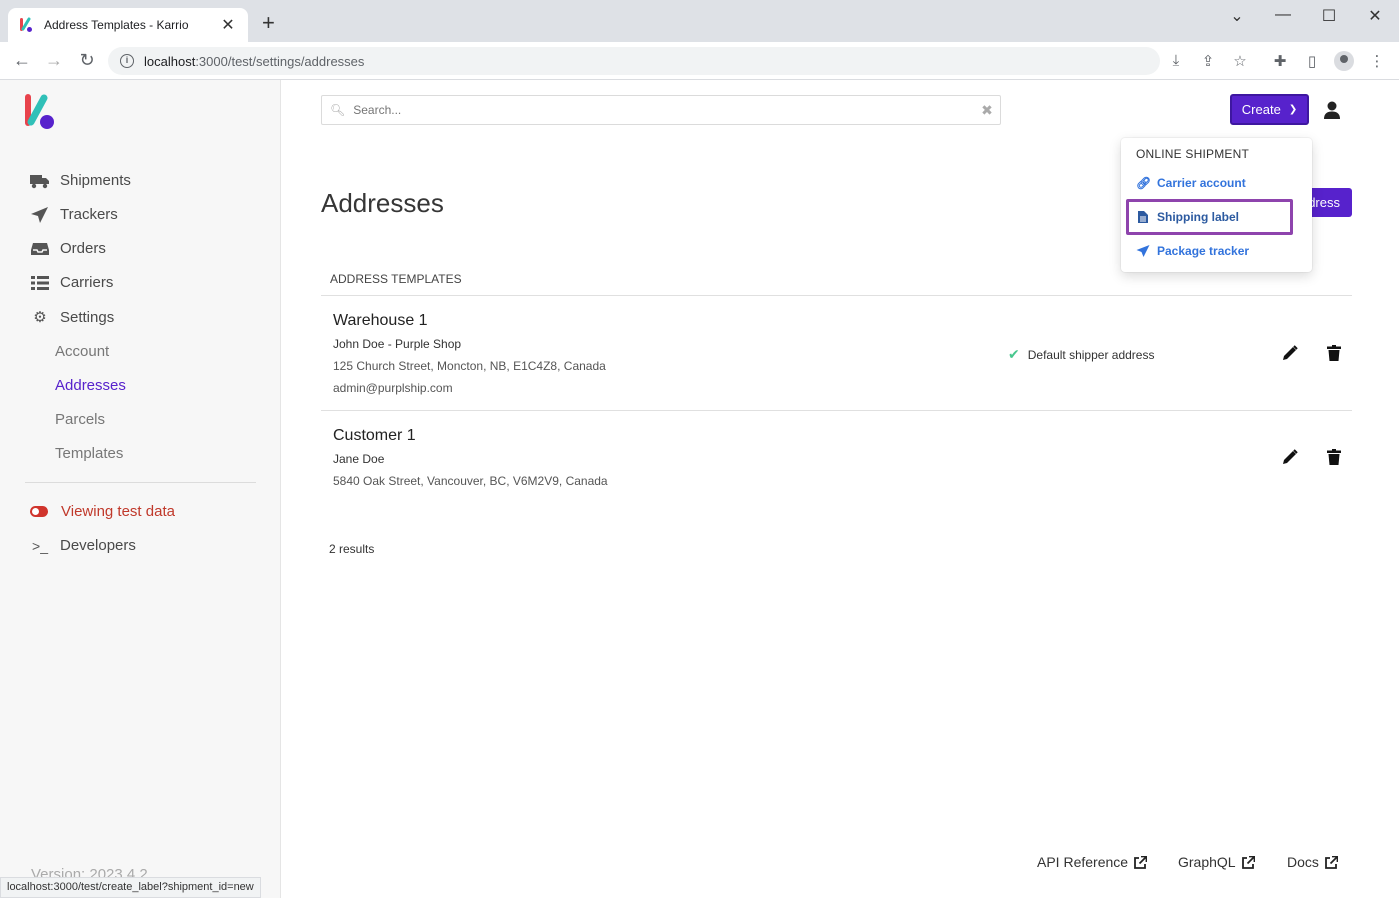 The image size is (1399, 898). What do you see at coordinates (987, 110) in the screenshot?
I see `clear-search-icon: ✖` at bounding box center [987, 110].